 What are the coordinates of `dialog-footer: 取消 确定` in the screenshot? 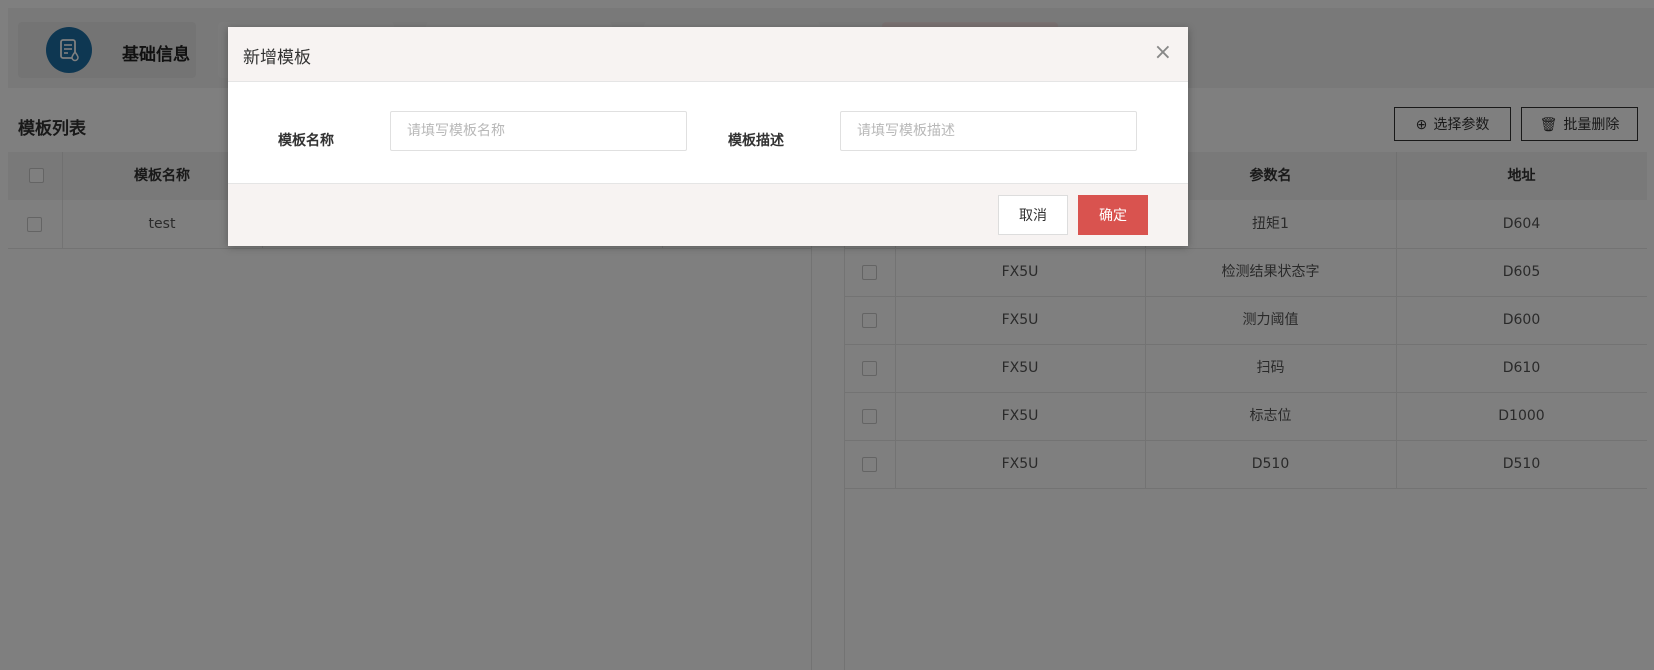 It's located at (708, 214).